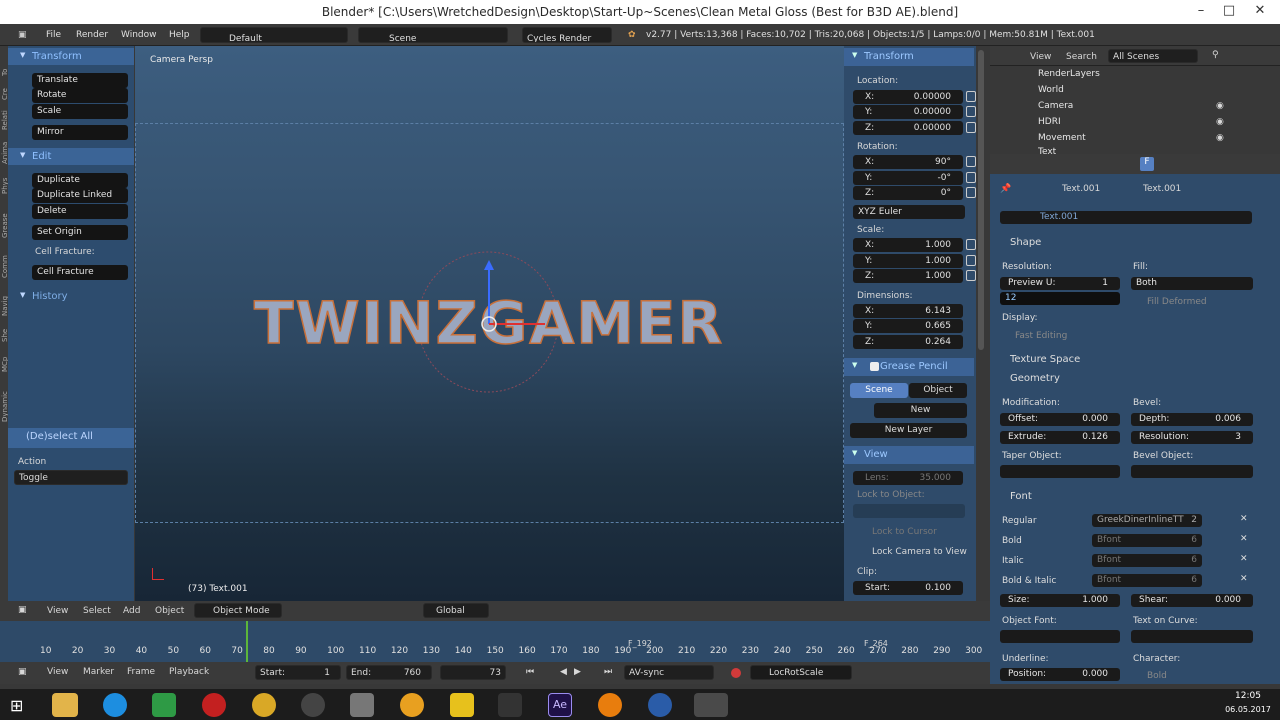 This screenshot has width=1280, height=720. Describe the element at coordinates (19, 705) in the screenshot. I see `windows-start-icon: ⊞` at that location.